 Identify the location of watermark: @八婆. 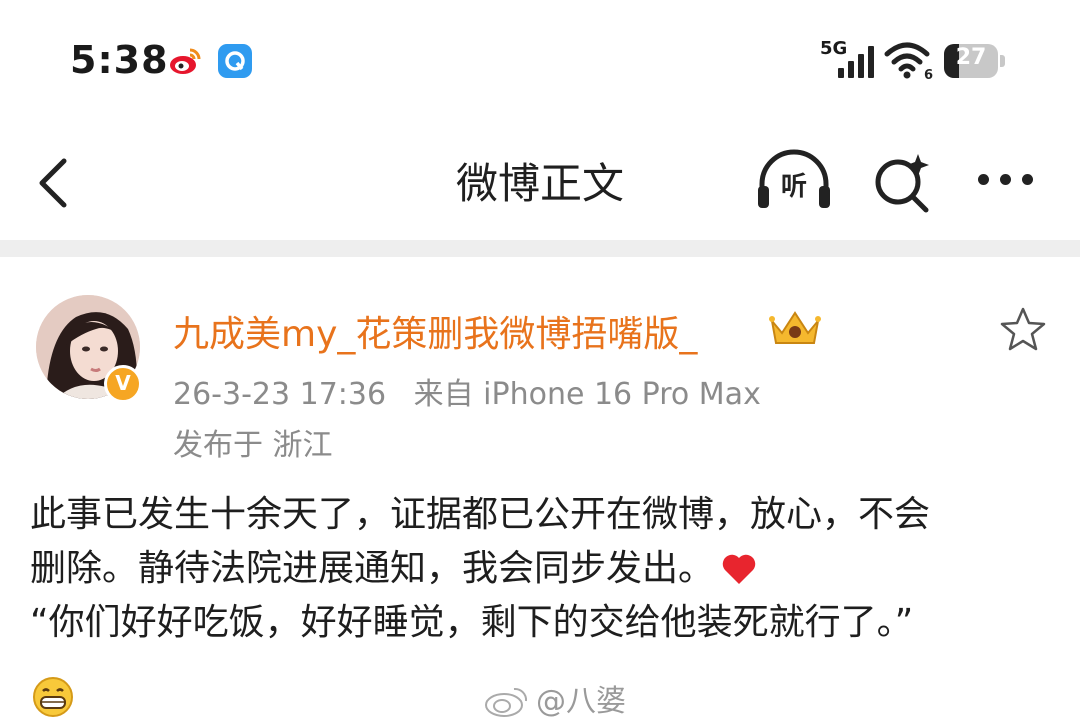
(555, 698).